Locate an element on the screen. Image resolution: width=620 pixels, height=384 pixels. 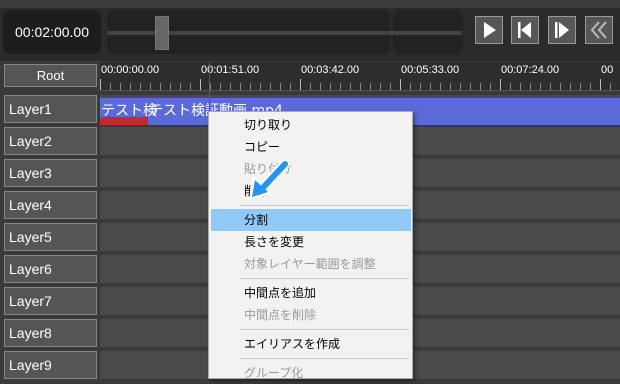
layer-label: Layer7 is located at coordinates (50, 301).